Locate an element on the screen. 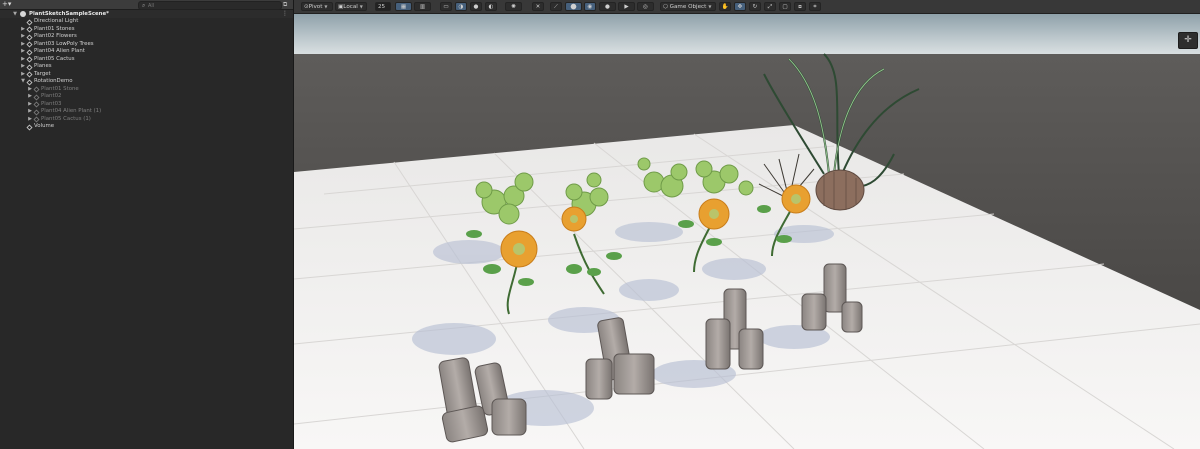 This screenshot has height=449, width=1200. hierarchy-item-label: Plant05 Cactus is located at coordinates (54, 58).